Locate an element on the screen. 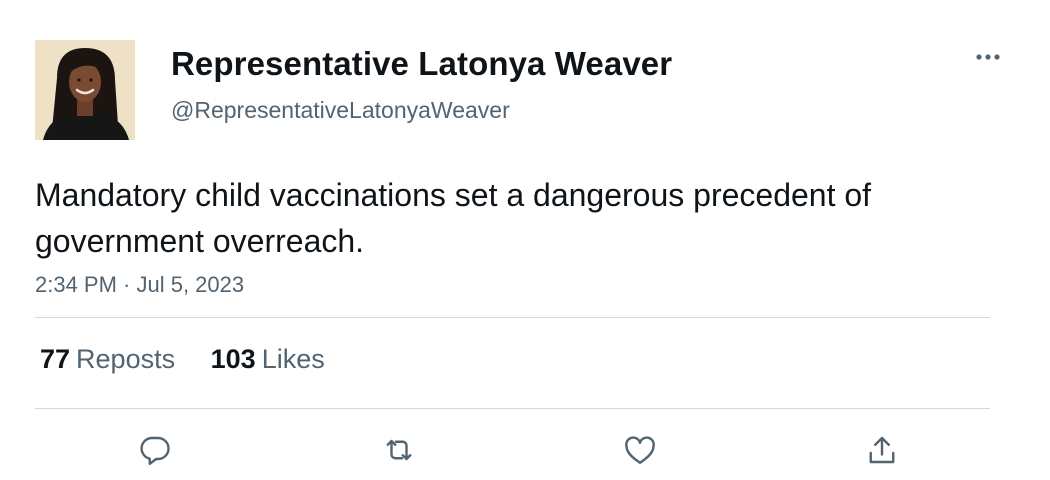 This screenshot has height=480, width=1050. more-options-button is located at coordinates (988, 57).